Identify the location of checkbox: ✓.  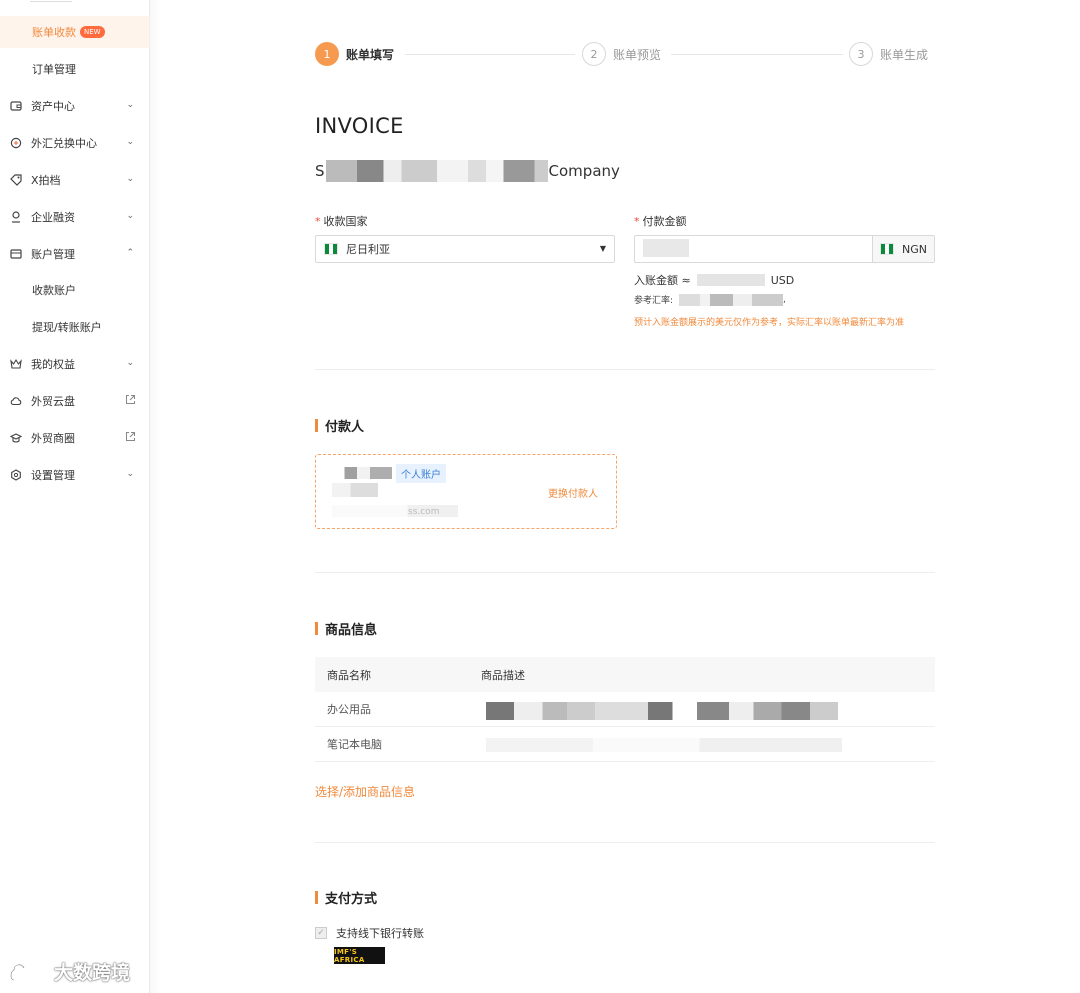
(321, 933).